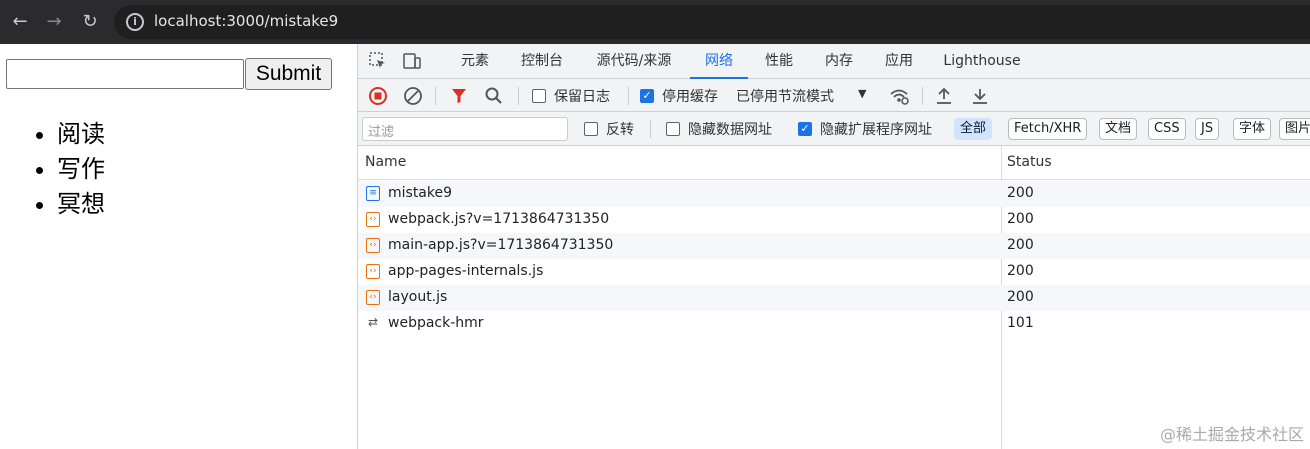  What do you see at coordinates (1020, 323) in the screenshot?
I see `request-status: 101` at bounding box center [1020, 323].